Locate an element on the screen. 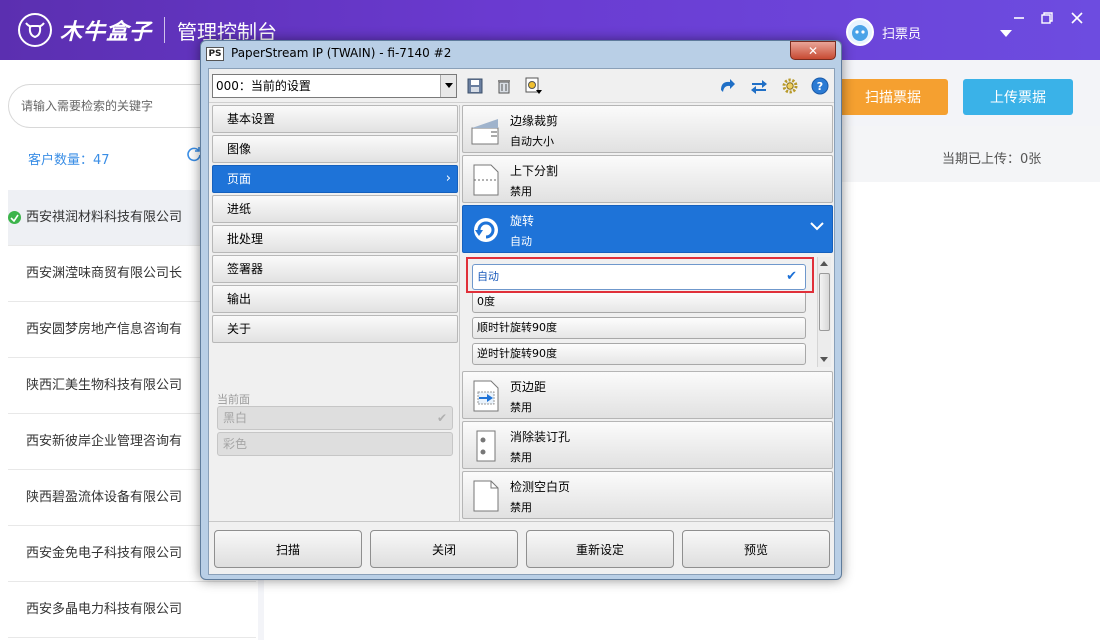 The height and width of the screenshot is (640, 1100). uploaded-status: 当期已上传：0张 is located at coordinates (992, 159).